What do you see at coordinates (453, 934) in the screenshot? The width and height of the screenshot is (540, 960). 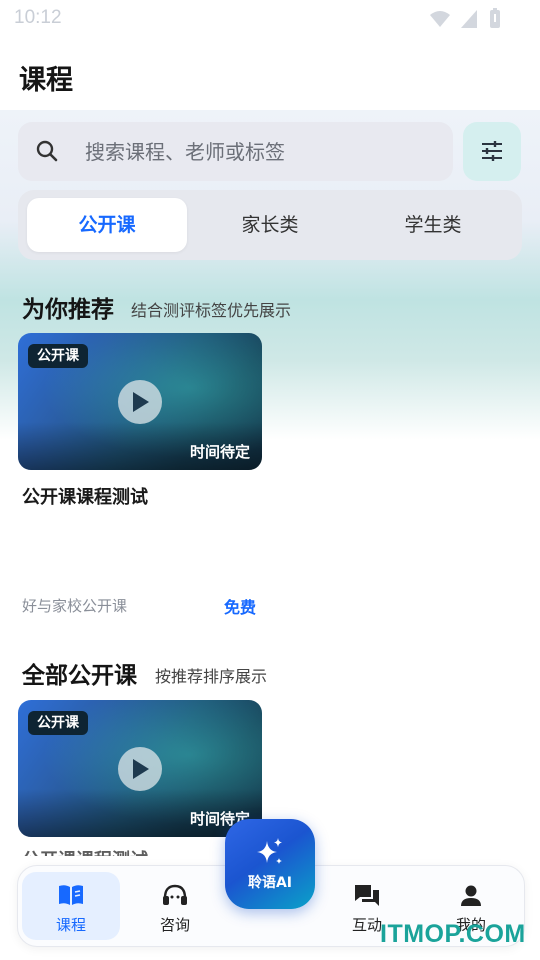 I see `watermark: ITMOP.COM` at bounding box center [453, 934].